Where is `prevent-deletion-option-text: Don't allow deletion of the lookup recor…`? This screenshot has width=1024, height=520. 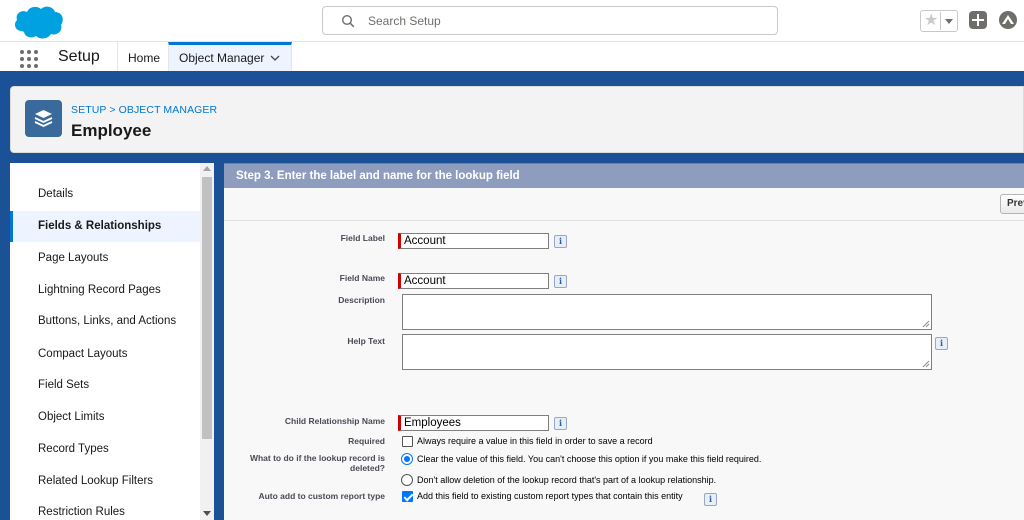 prevent-deletion-option-text: Don't allow deletion of the lookup recor… is located at coordinates (567, 480).